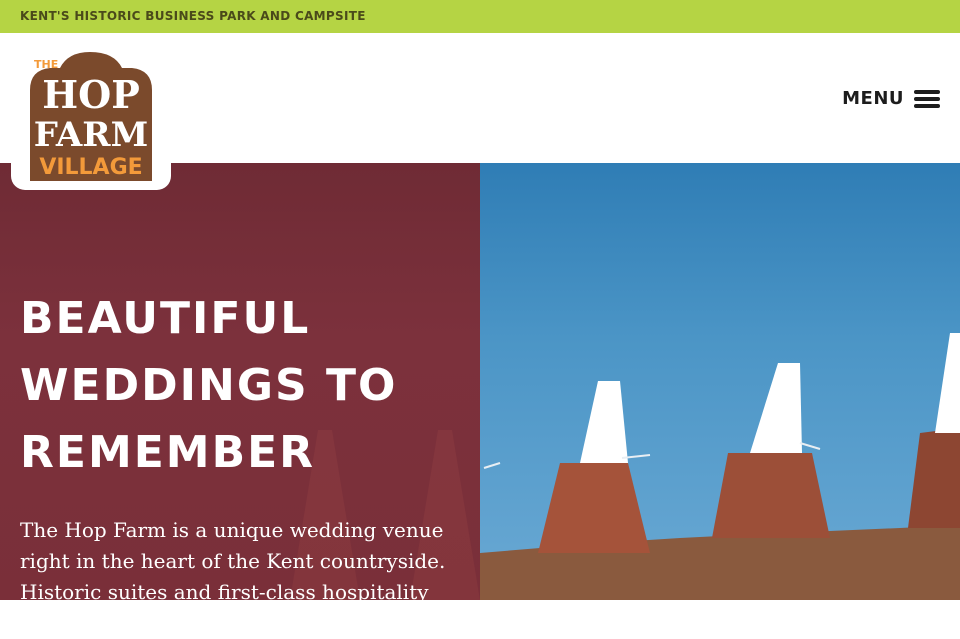 The image size is (960, 639). I want to click on menu-button: MENU, so click(891, 98).